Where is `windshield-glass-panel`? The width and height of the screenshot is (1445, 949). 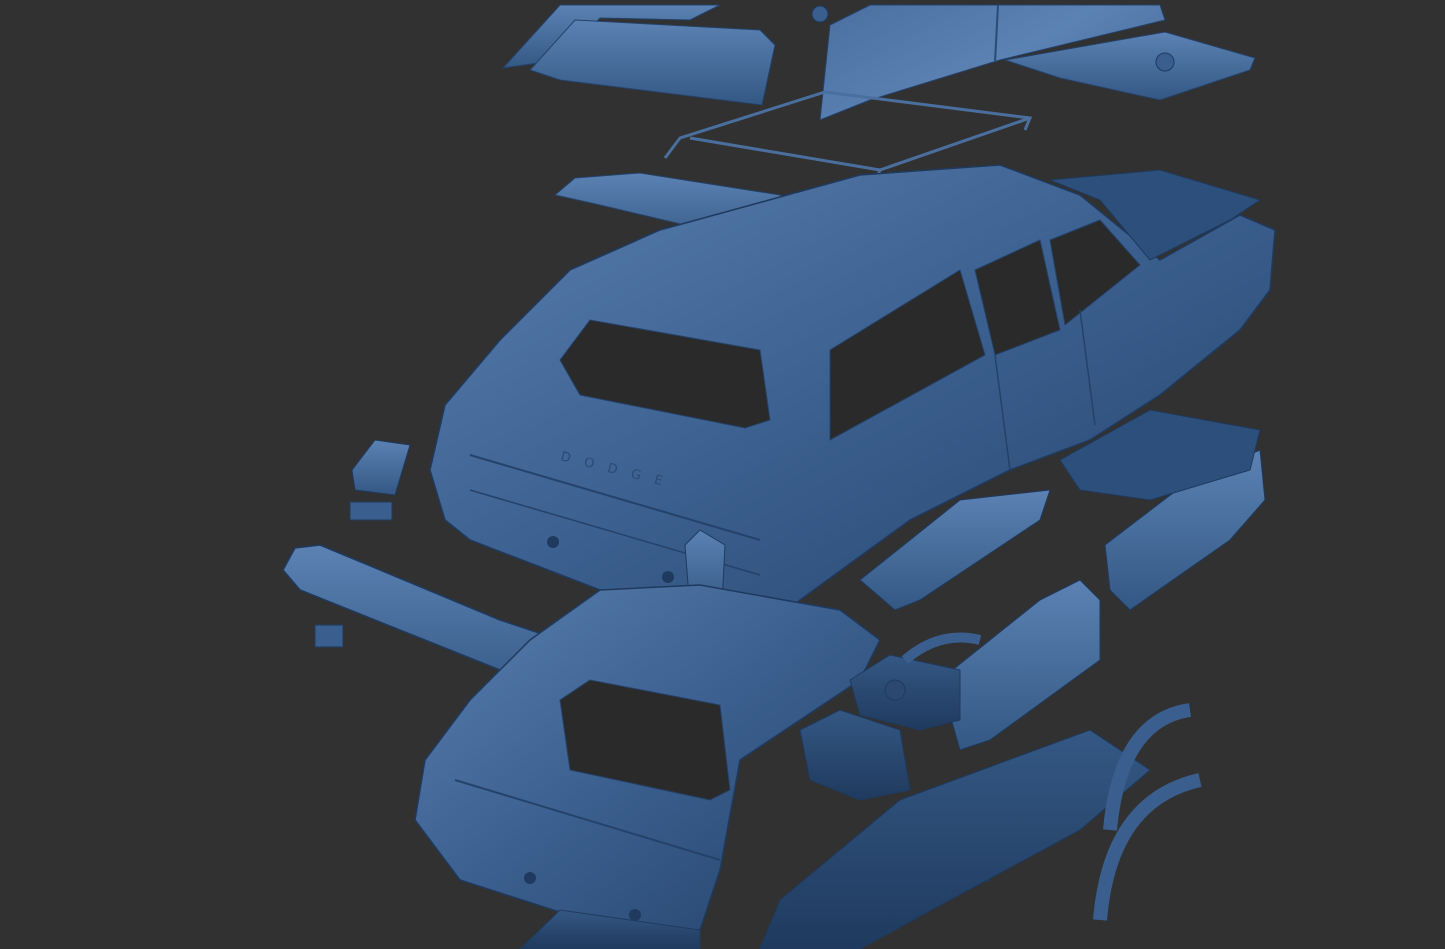 windshield-glass-panel is located at coordinates (638, 55).